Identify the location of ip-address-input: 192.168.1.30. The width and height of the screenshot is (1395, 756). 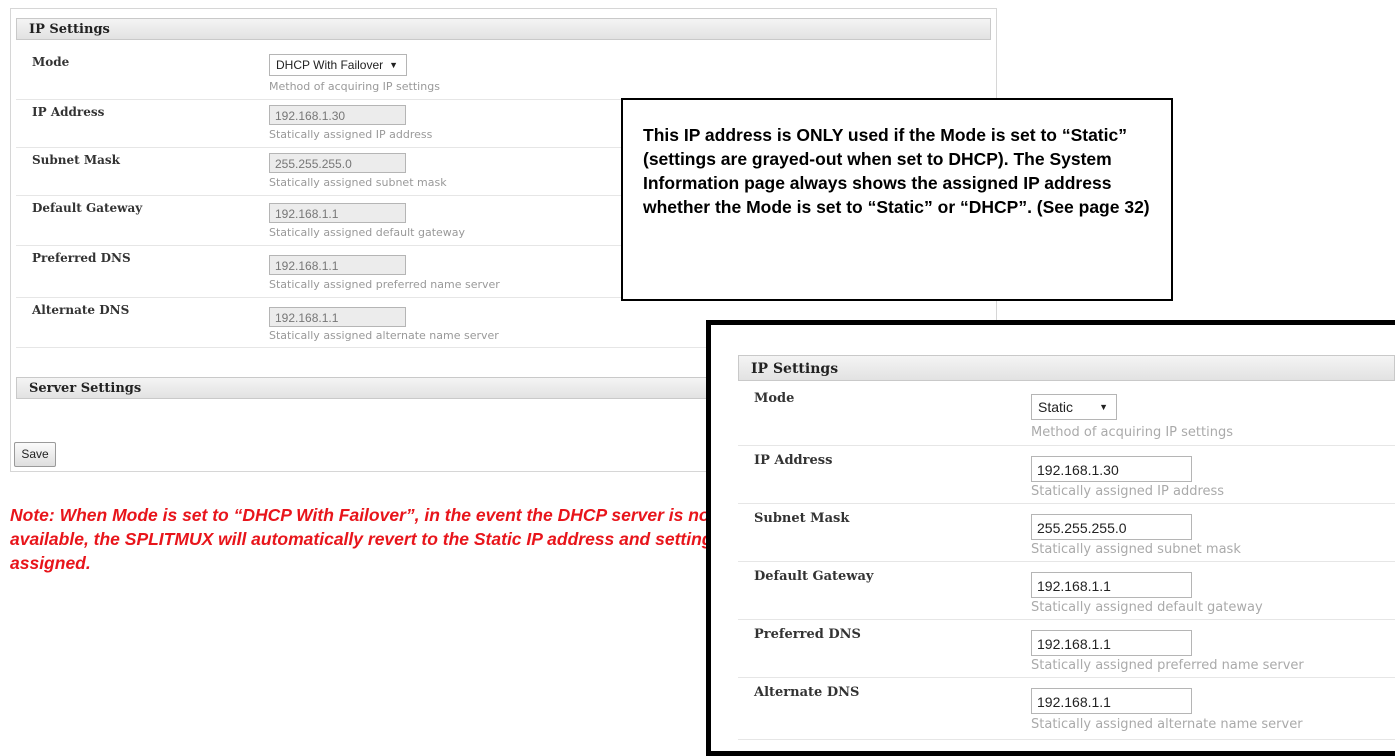
(337, 115).